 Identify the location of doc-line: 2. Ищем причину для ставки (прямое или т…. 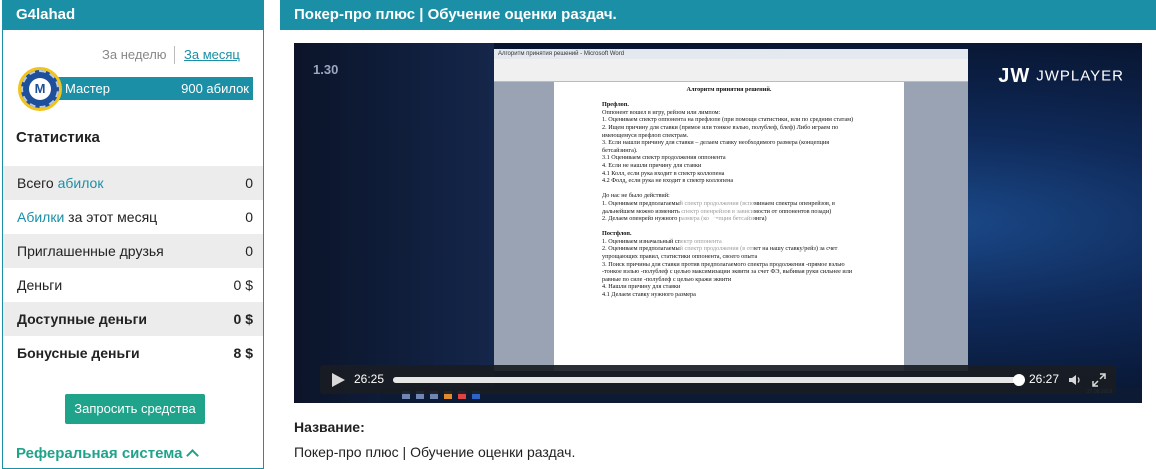
(720, 131).